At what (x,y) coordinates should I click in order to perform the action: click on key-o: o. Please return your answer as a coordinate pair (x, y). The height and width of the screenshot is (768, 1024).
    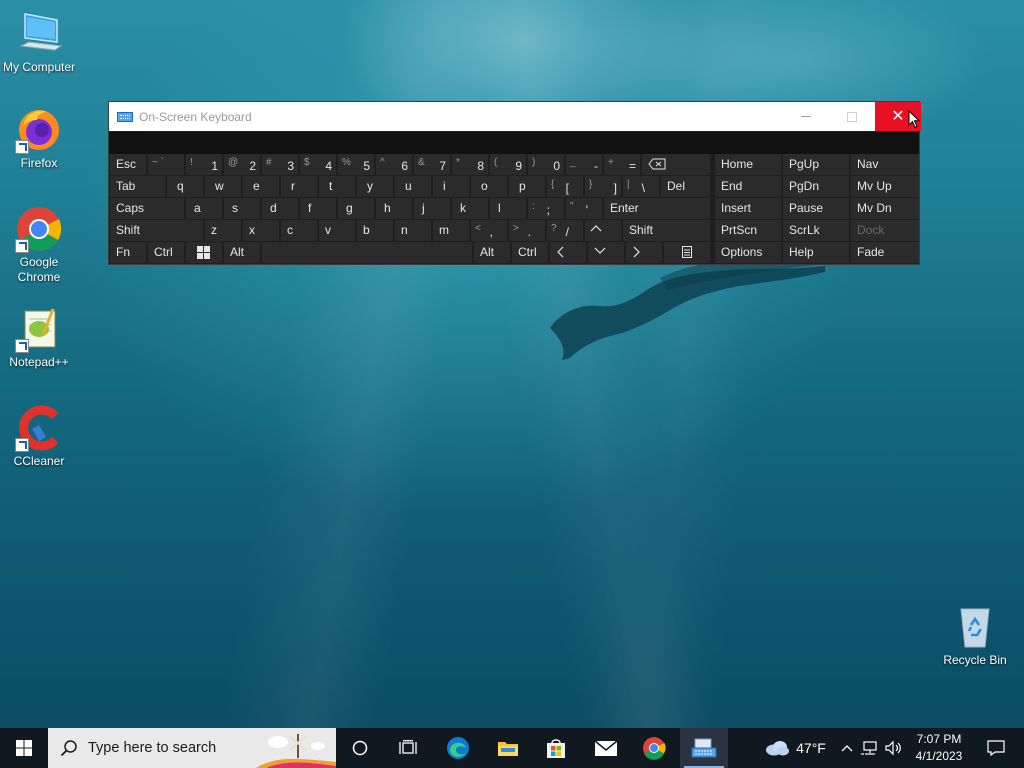
    Looking at the image, I should click on (489, 186).